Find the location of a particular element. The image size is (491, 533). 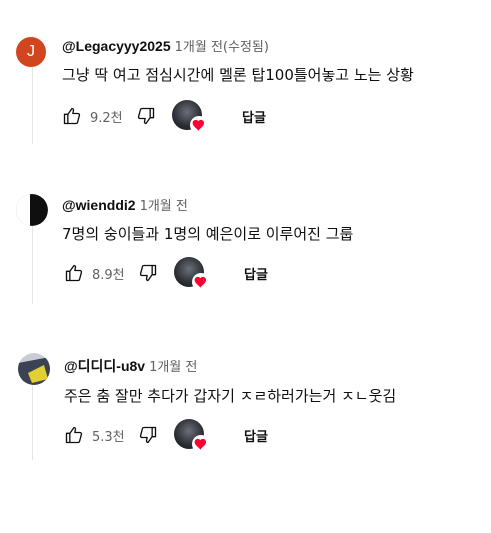

like-count: 5.3천 is located at coordinates (108, 437).